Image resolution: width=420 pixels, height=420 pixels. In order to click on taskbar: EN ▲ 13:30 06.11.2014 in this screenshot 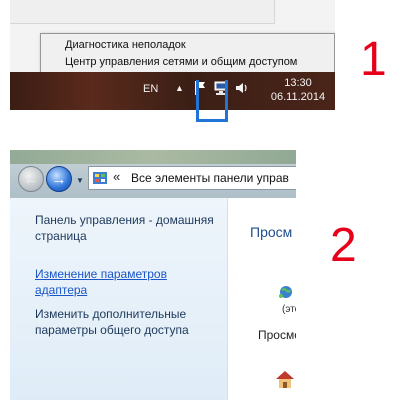, I will do `click(172, 91)`.